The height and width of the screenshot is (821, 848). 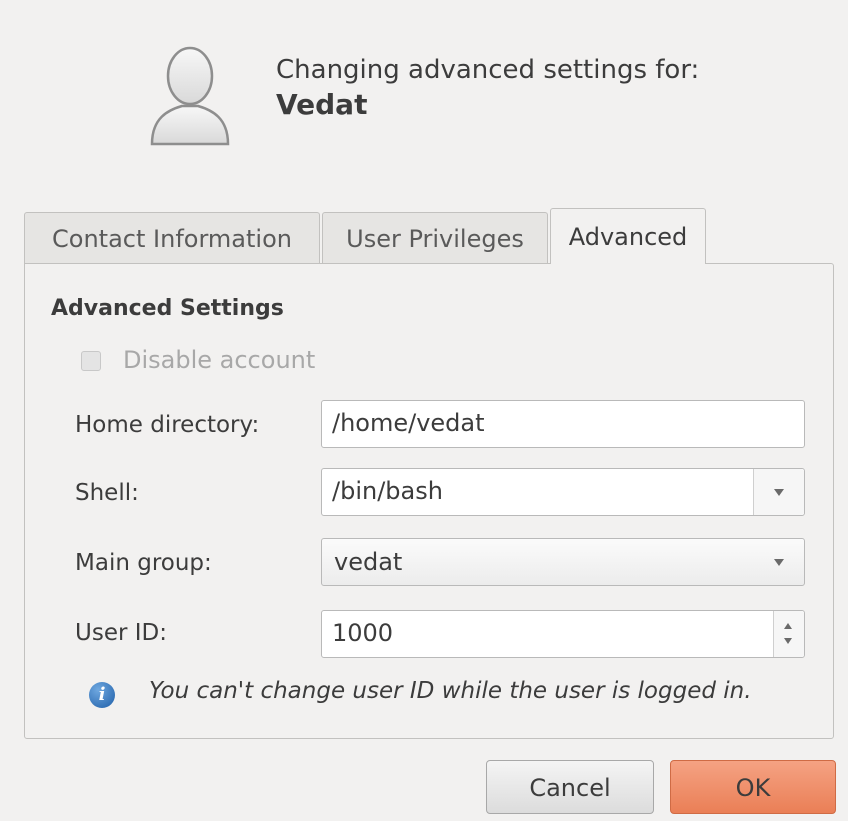 What do you see at coordinates (143, 563) in the screenshot?
I see `main-group-label: Main group:` at bounding box center [143, 563].